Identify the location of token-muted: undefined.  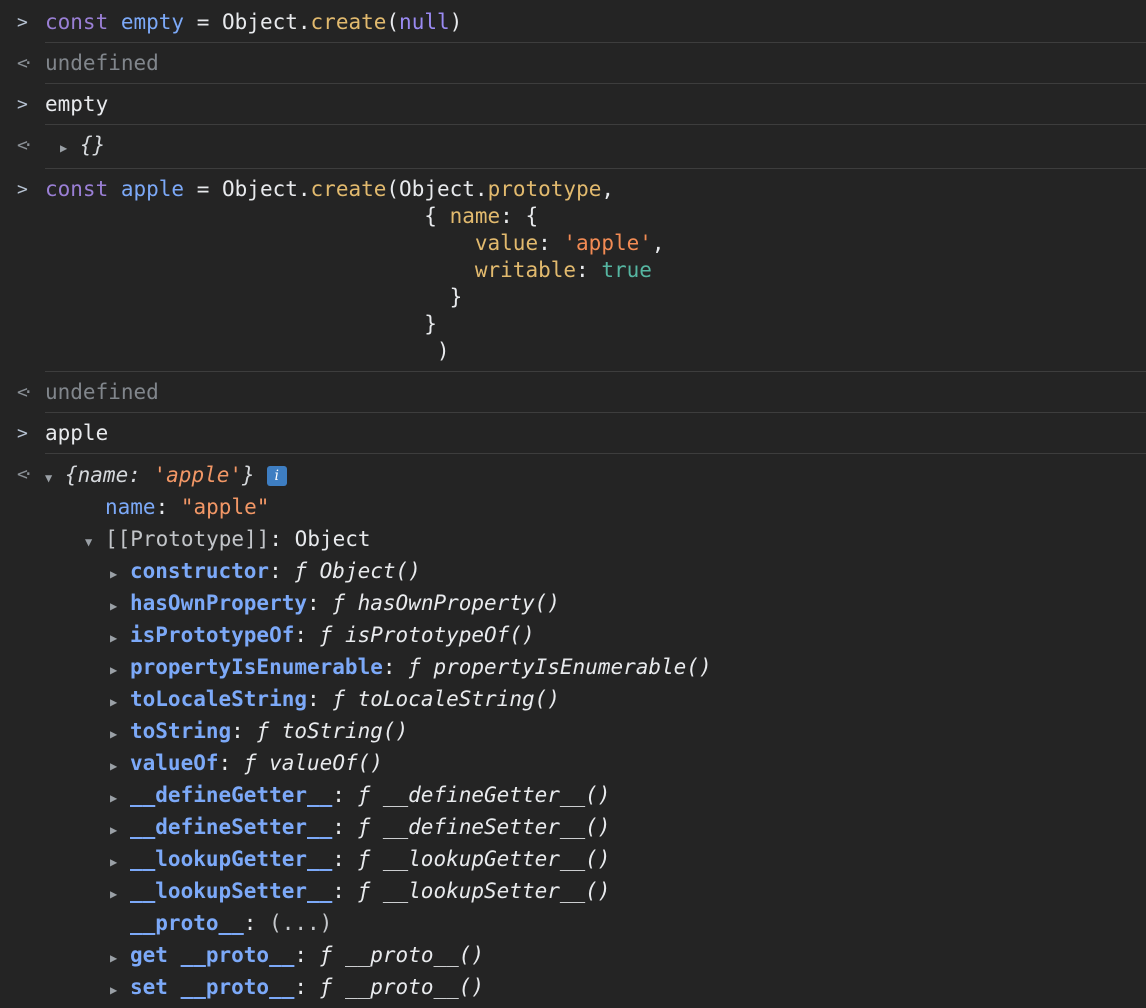
(102, 392).